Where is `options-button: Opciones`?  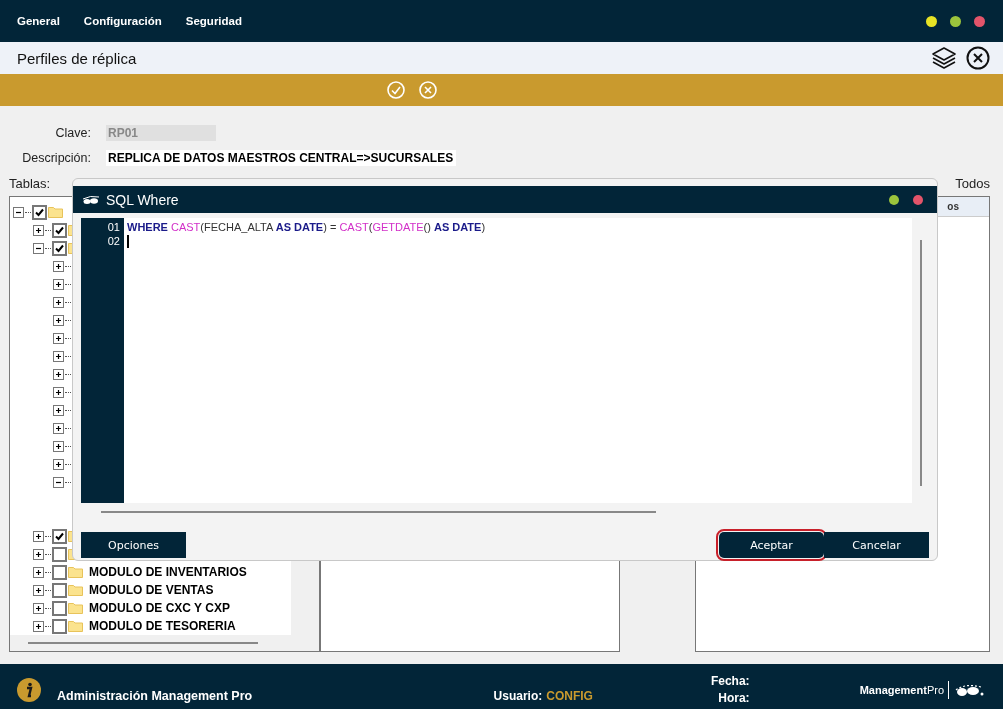 options-button: Opciones is located at coordinates (133, 545).